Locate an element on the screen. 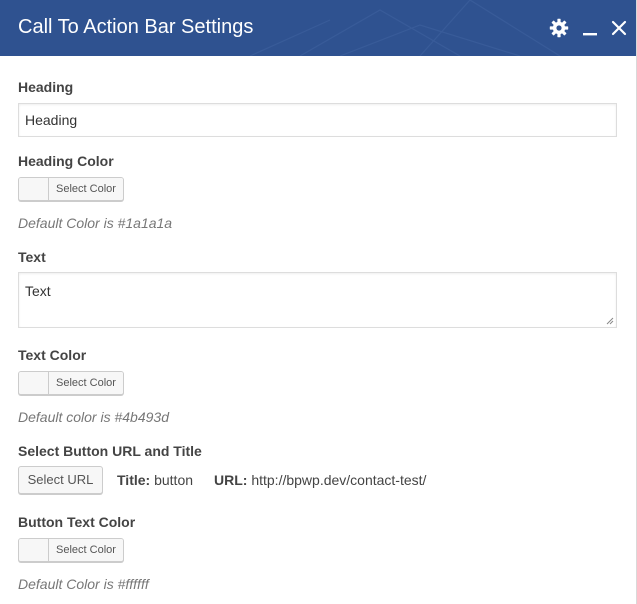  text-label: Text is located at coordinates (32, 257).